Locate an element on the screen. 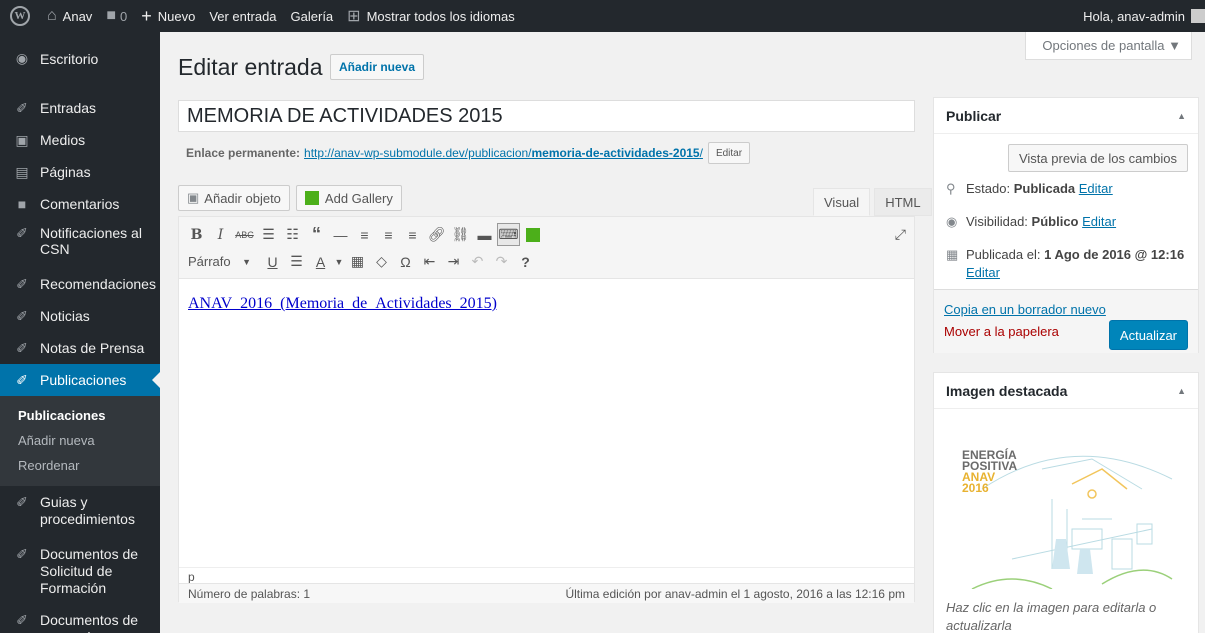 The image size is (1205, 633). help-icon: ? is located at coordinates (525, 261).